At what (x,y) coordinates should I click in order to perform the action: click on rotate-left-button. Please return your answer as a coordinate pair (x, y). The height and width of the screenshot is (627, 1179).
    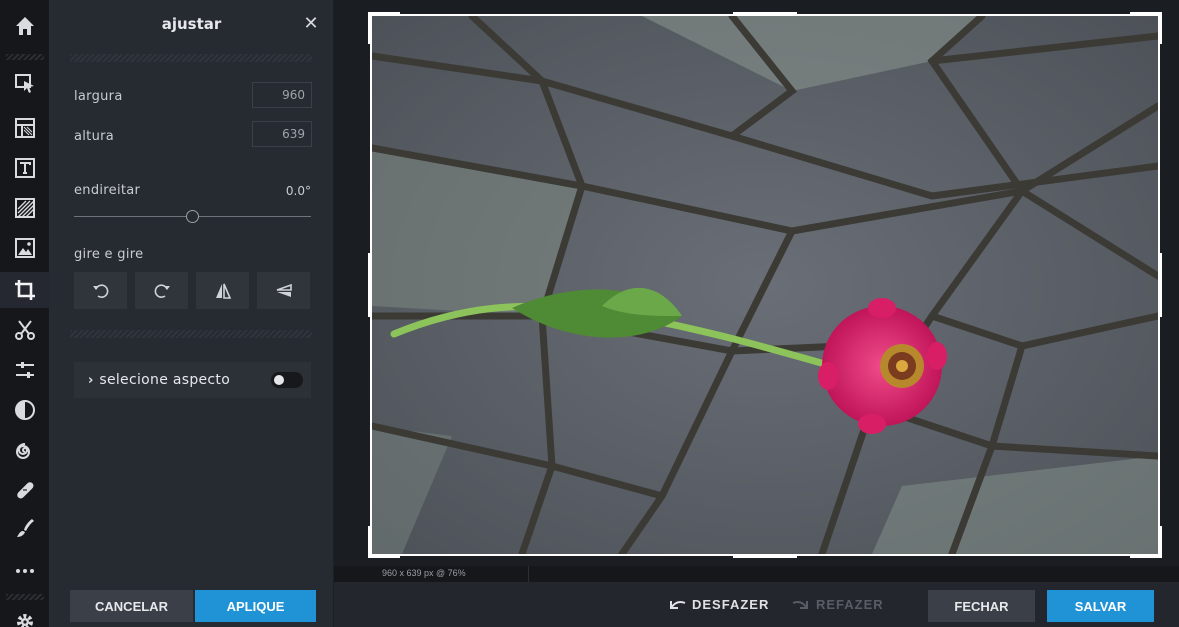
    Looking at the image, I should click on (100, 290).